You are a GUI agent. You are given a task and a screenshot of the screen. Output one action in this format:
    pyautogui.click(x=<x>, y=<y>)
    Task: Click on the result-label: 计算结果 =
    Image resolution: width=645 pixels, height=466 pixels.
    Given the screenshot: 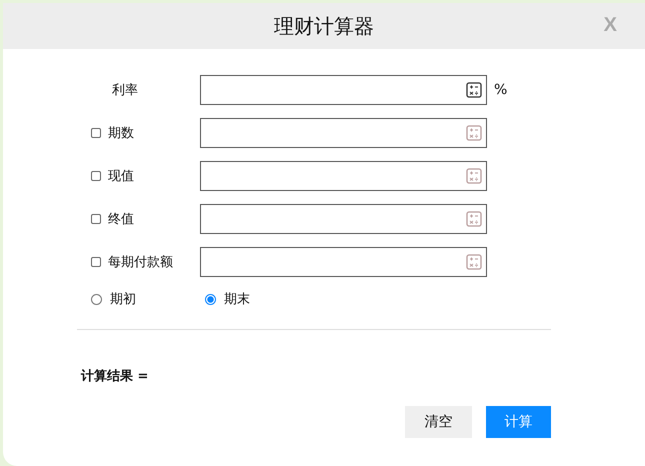 What is the action you would take?
    pyautogui.click(x=115, y=376)
    